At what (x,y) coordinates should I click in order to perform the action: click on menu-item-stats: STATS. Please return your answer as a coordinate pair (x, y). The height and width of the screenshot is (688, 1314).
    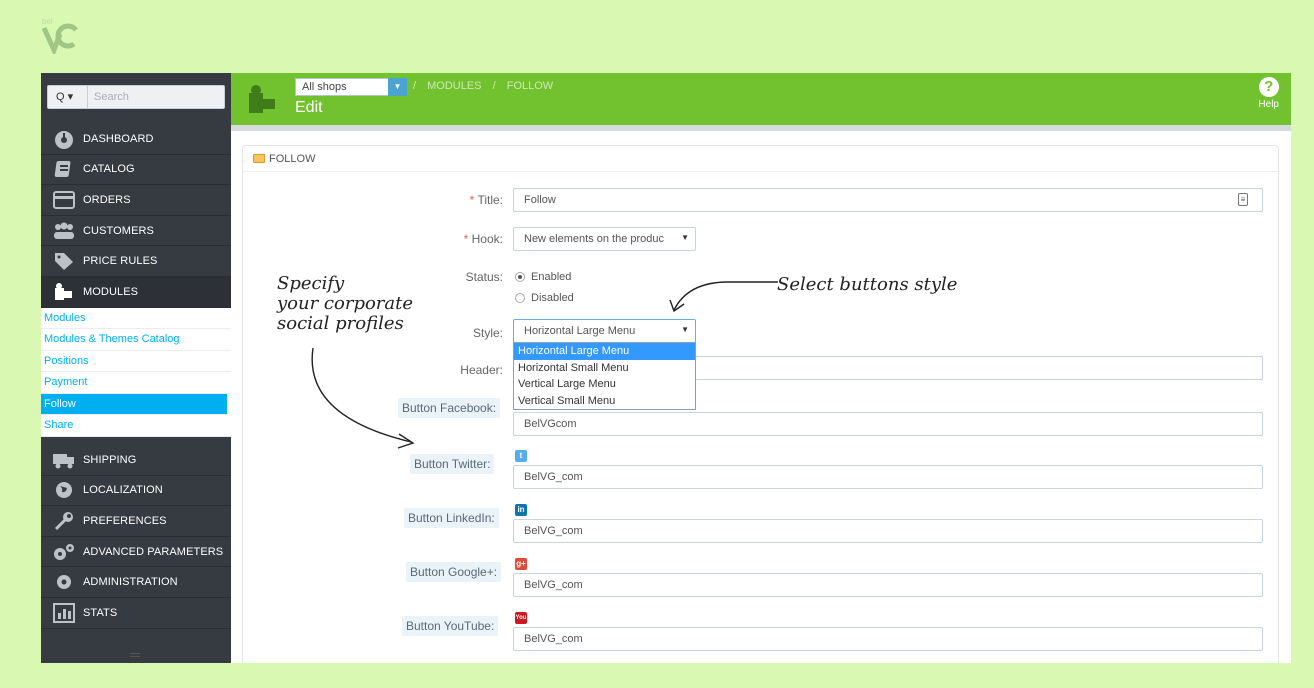
    Looking at the image, I should click on (136, 613).